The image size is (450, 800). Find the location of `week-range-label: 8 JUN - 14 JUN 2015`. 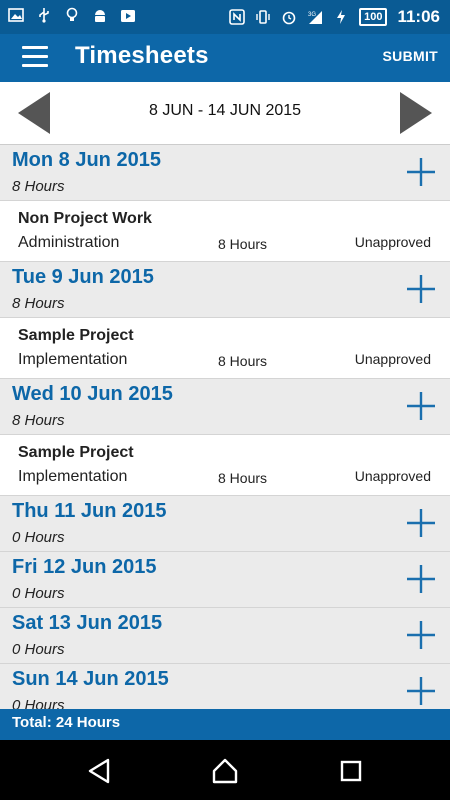

week-range-label: 8 JUN - 14 JUN 2015 is located at coordinates (225, 110).